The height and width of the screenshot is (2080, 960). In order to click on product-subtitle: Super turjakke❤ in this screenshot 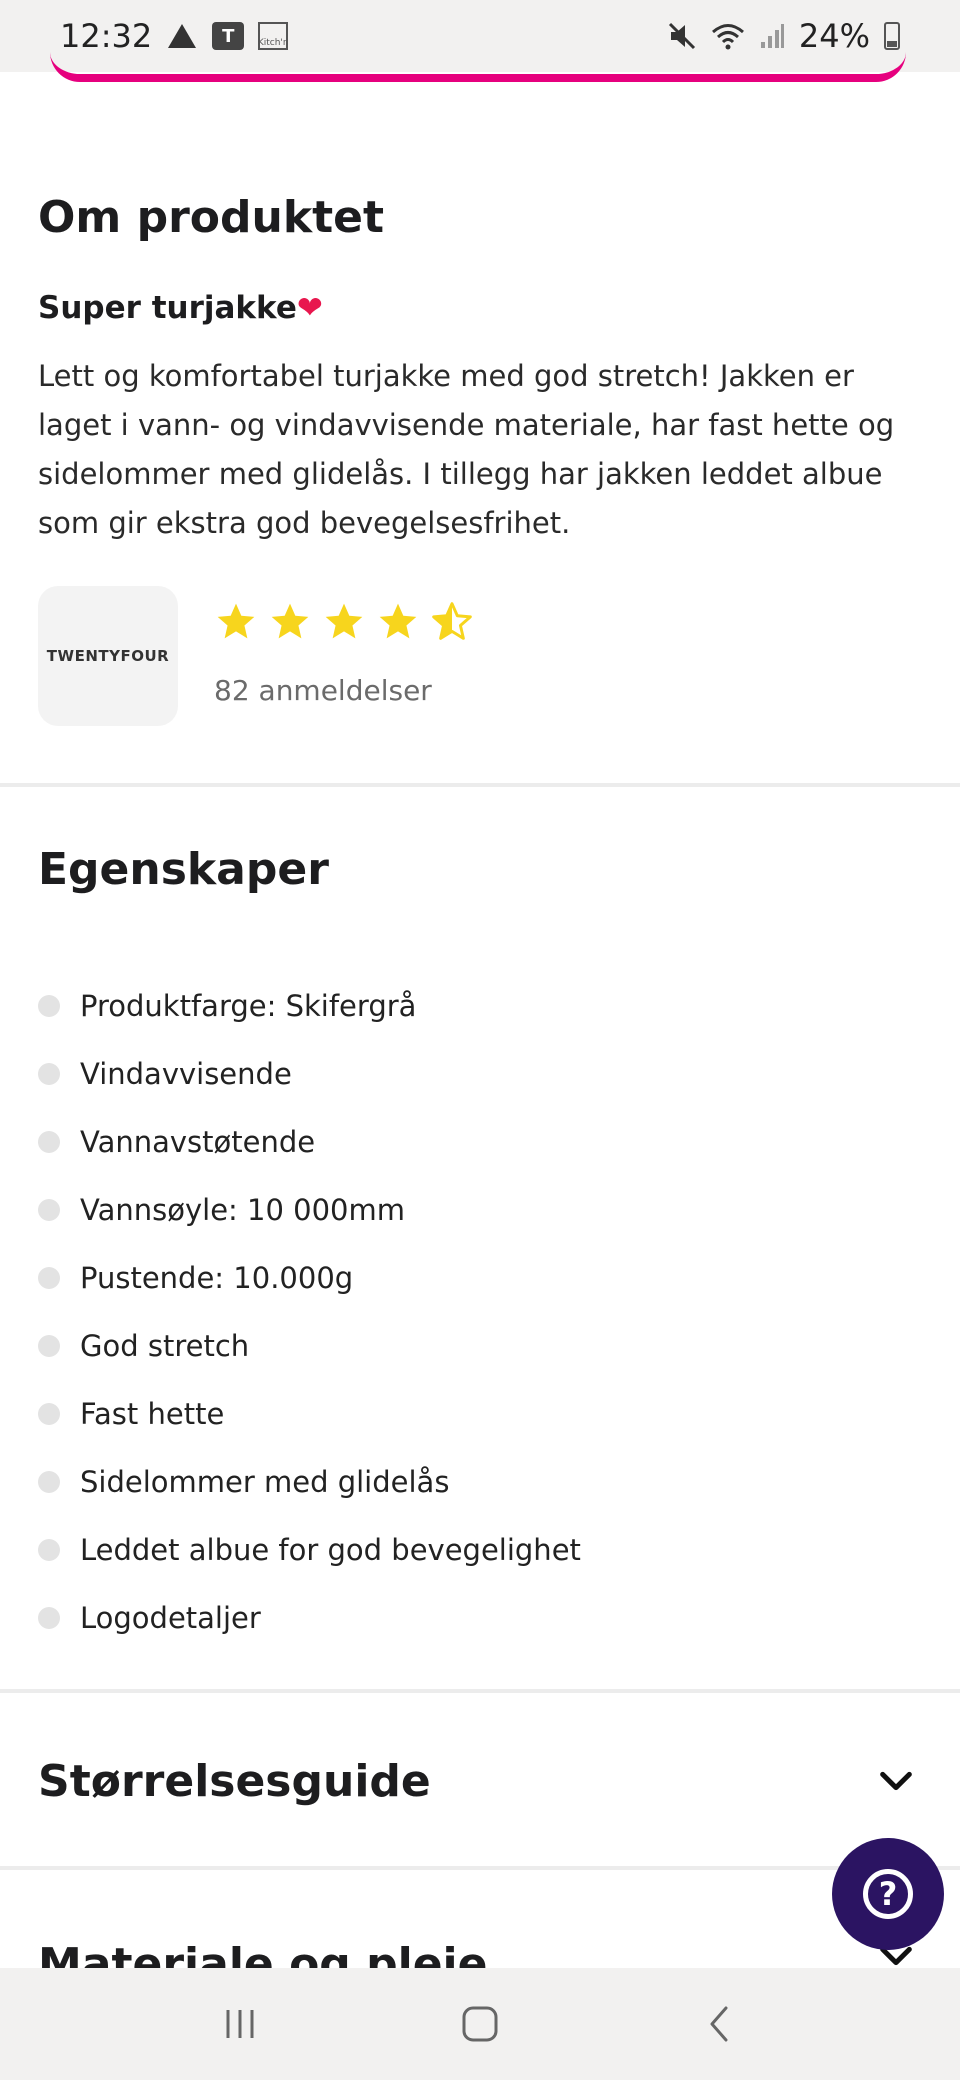, I will do `click(180, 308)`.